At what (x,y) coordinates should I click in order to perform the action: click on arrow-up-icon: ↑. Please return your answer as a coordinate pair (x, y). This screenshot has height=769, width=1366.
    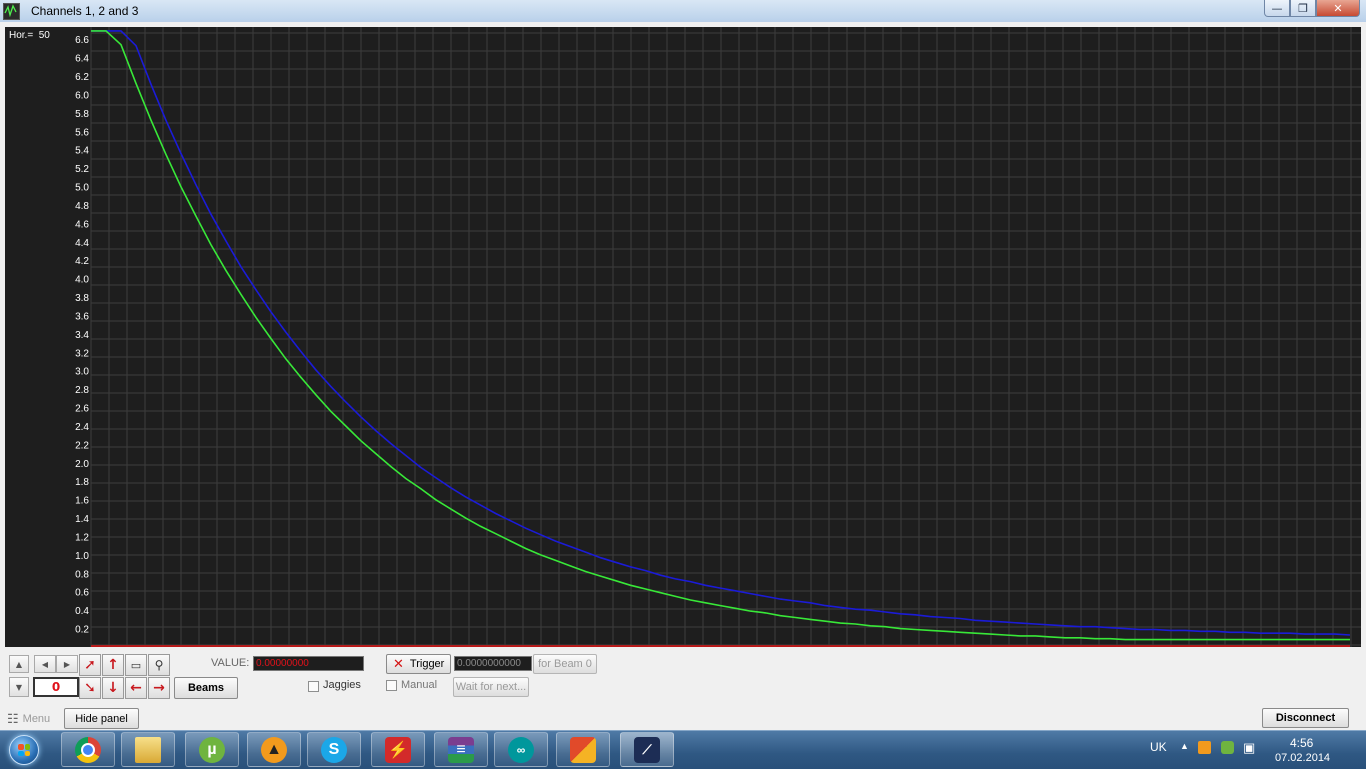
    Looking at the image, I should click on (113, 665).